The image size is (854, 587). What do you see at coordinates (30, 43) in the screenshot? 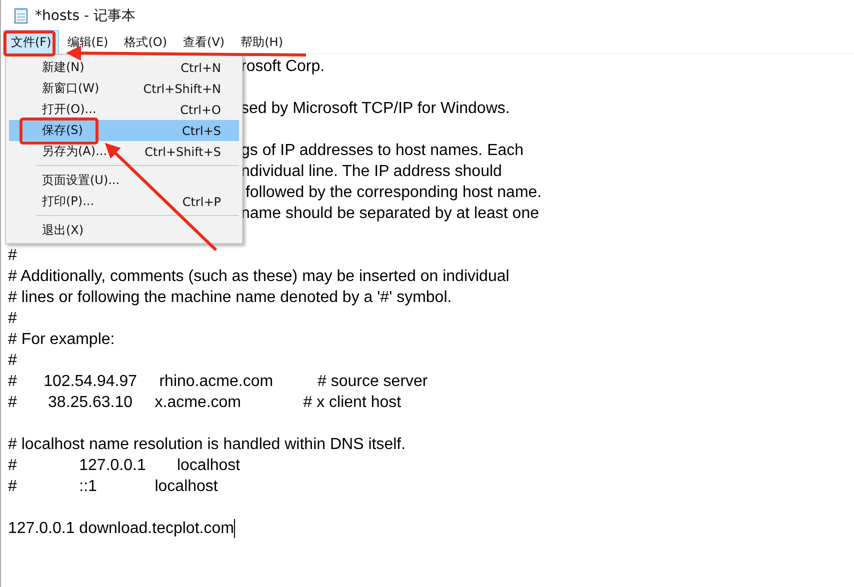
I see `highlight-frame` at bounding box center [30, 43].